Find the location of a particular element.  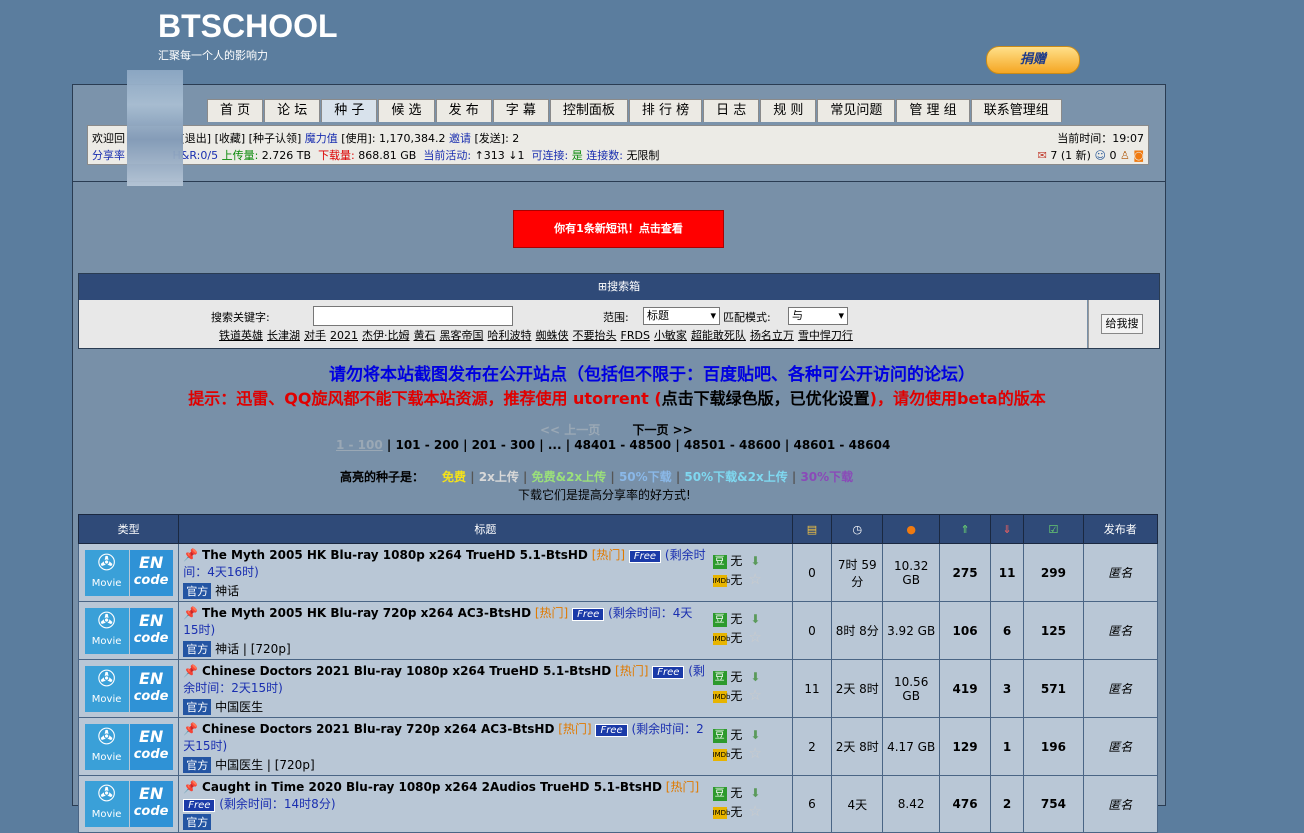

col-title: 标题 is located at coordinates (485, 529).